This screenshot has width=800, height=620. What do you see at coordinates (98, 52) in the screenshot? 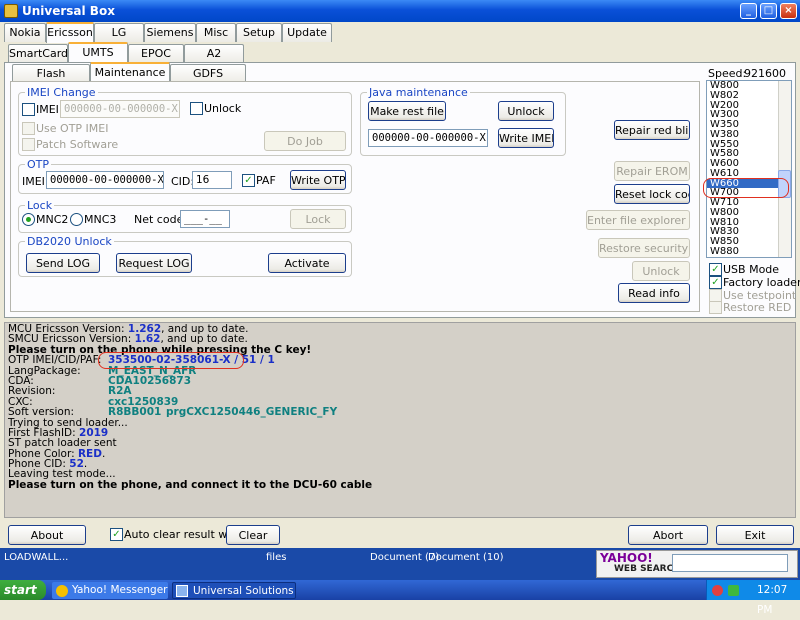
I see `tab-umts: UMTS` at bounding box center [98, 52].